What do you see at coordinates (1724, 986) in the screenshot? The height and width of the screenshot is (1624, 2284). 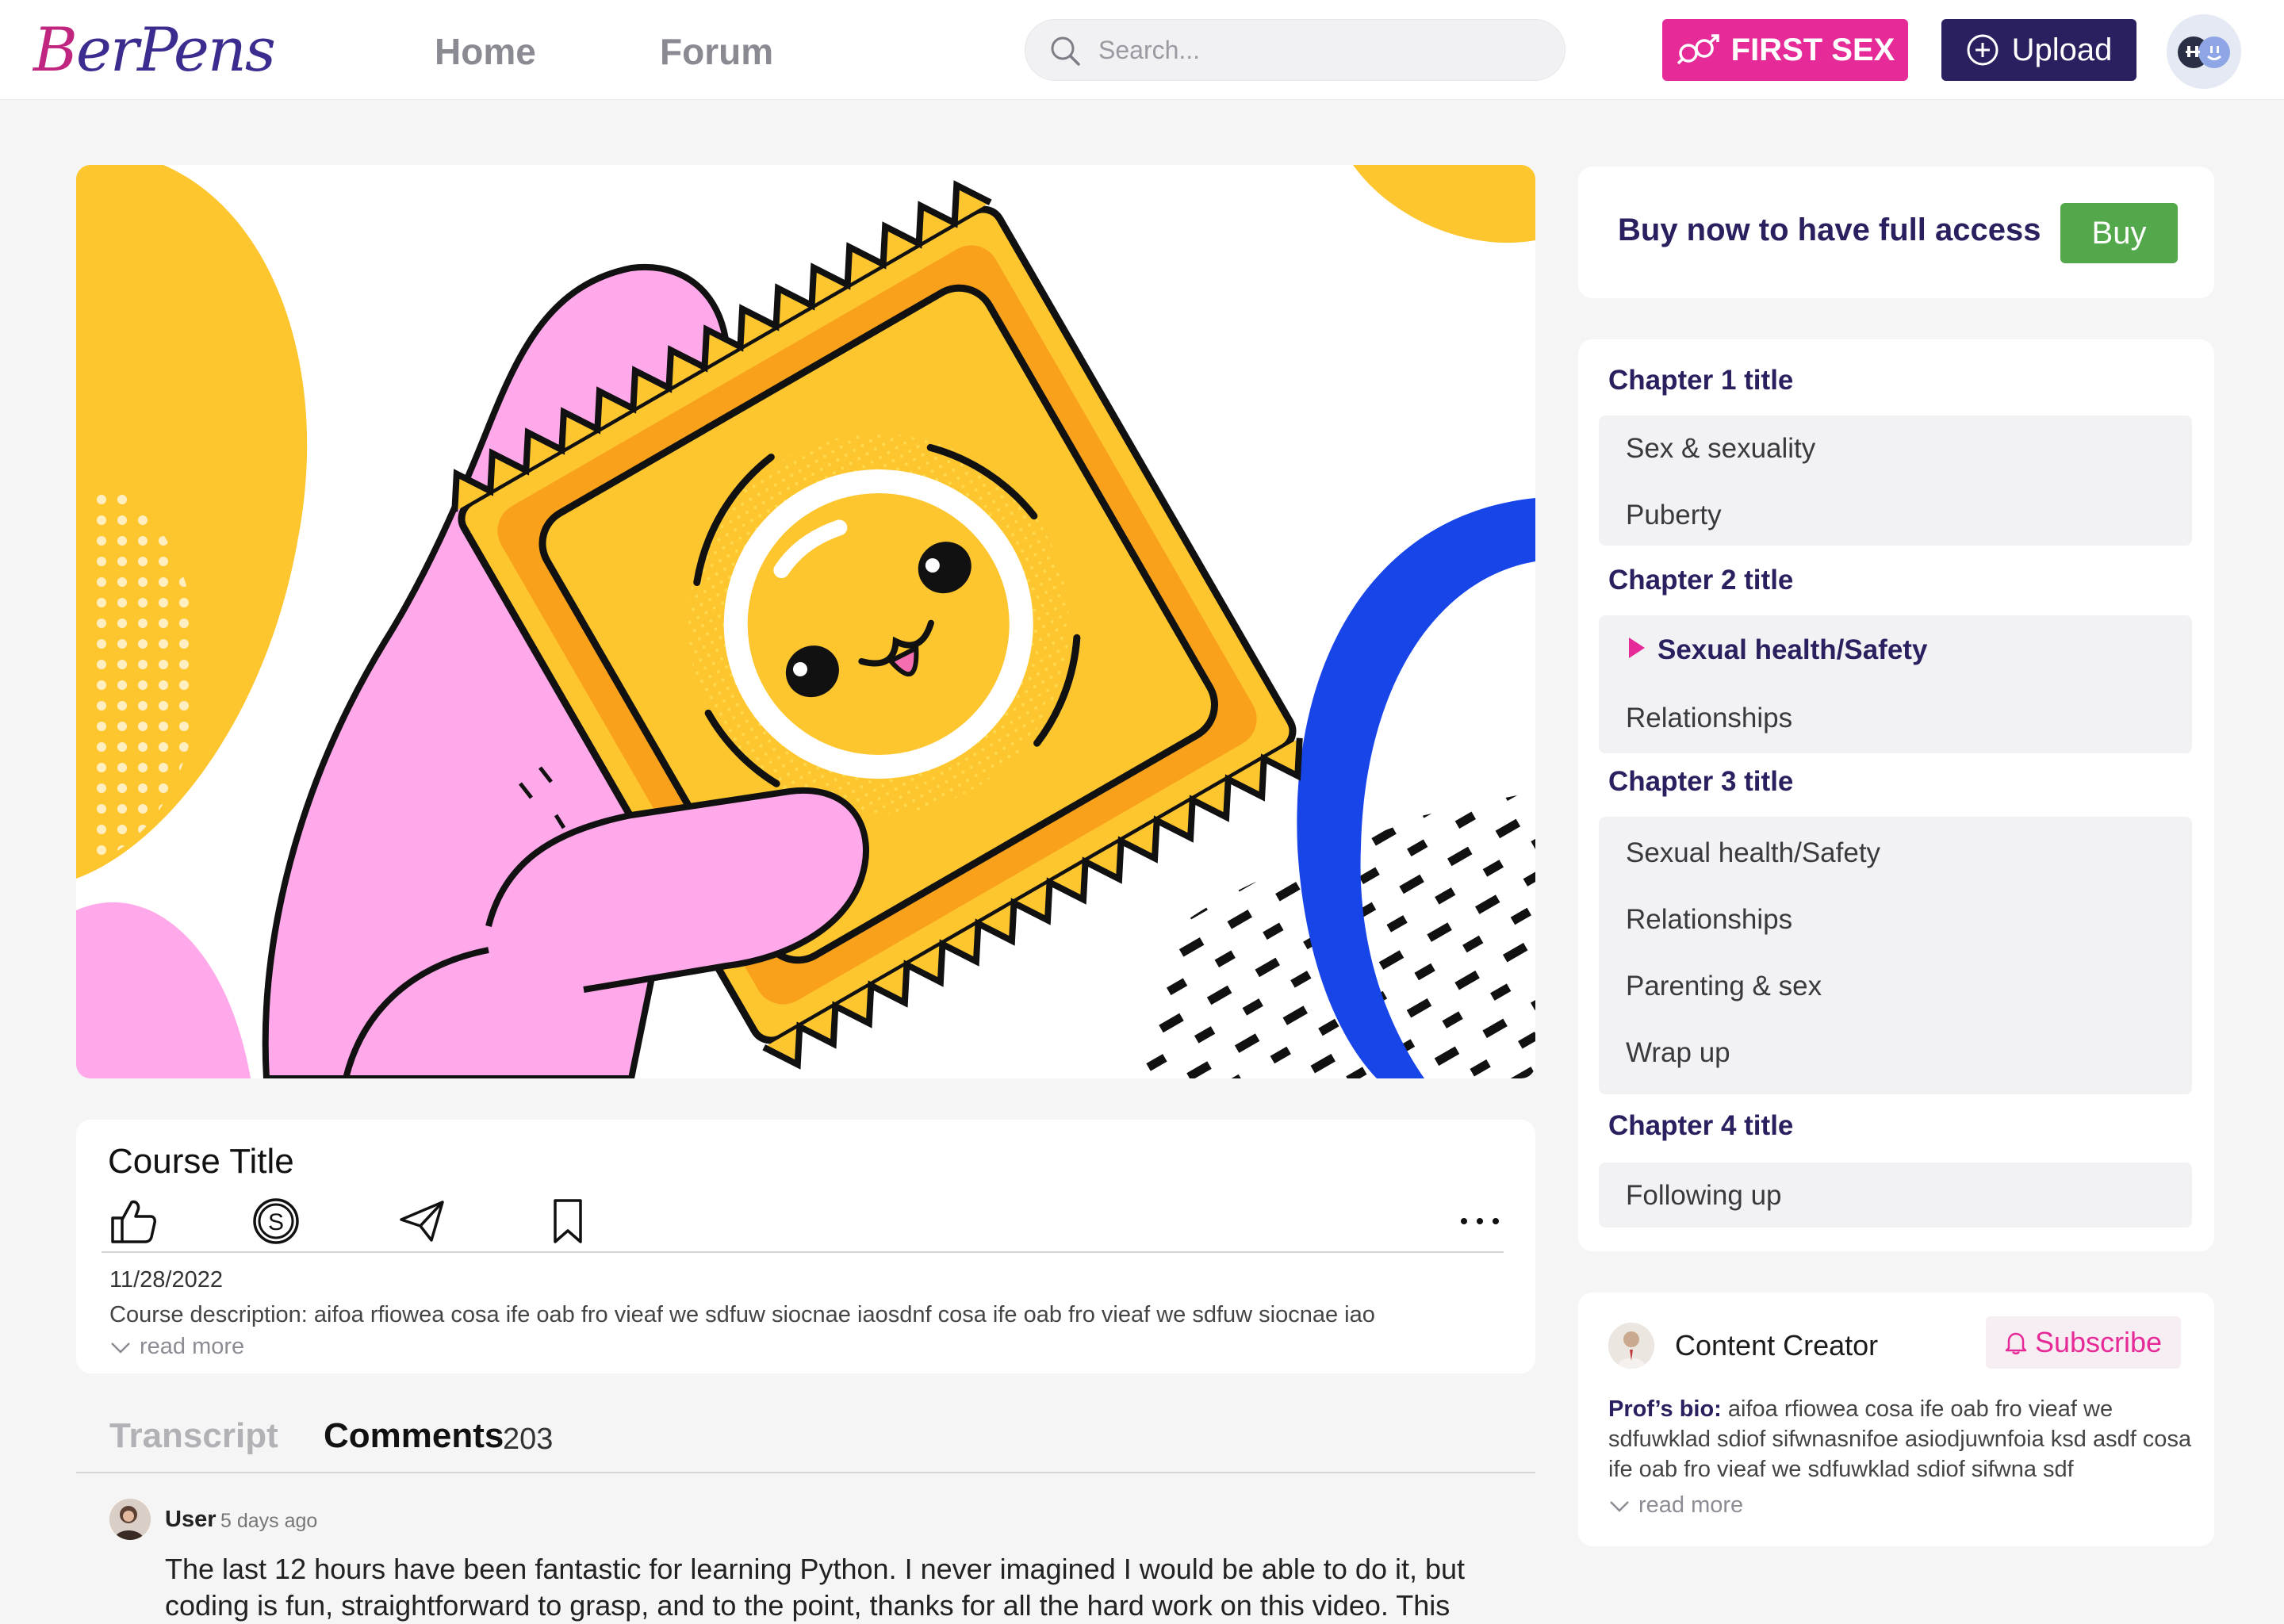 I see `lesson-item: Parenting & sex` at bounding box center [1724, 986].